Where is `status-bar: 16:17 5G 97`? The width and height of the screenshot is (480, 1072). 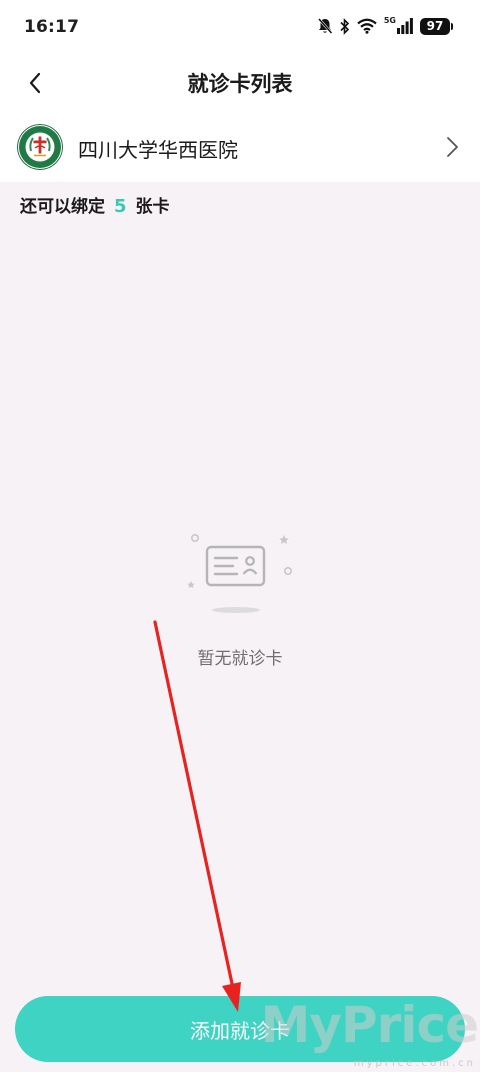 status-bar: 16:17 5G 97 is located at coordinates (240, 28).